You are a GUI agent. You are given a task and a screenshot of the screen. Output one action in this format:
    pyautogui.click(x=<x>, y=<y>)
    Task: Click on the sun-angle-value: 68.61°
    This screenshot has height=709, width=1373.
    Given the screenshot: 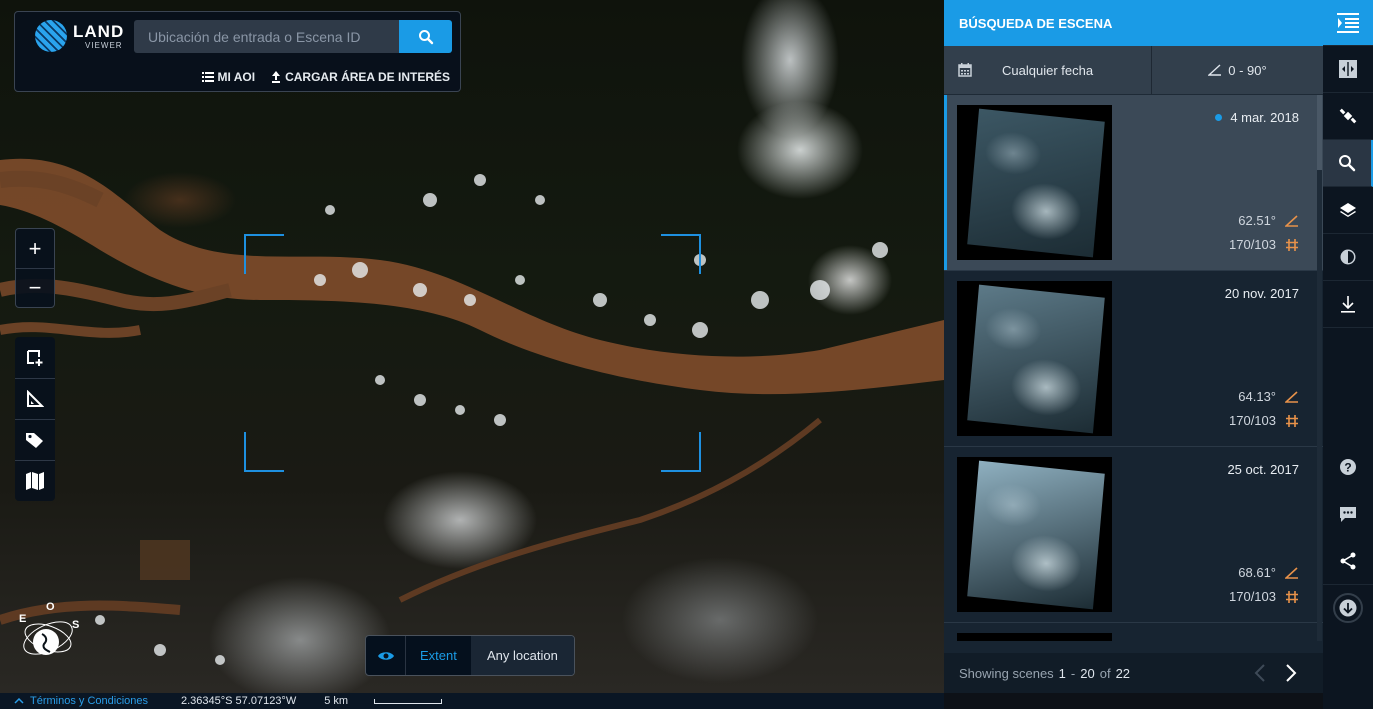 What is the action you would take?
    pyautogui.click(x=1257, y=572)
    